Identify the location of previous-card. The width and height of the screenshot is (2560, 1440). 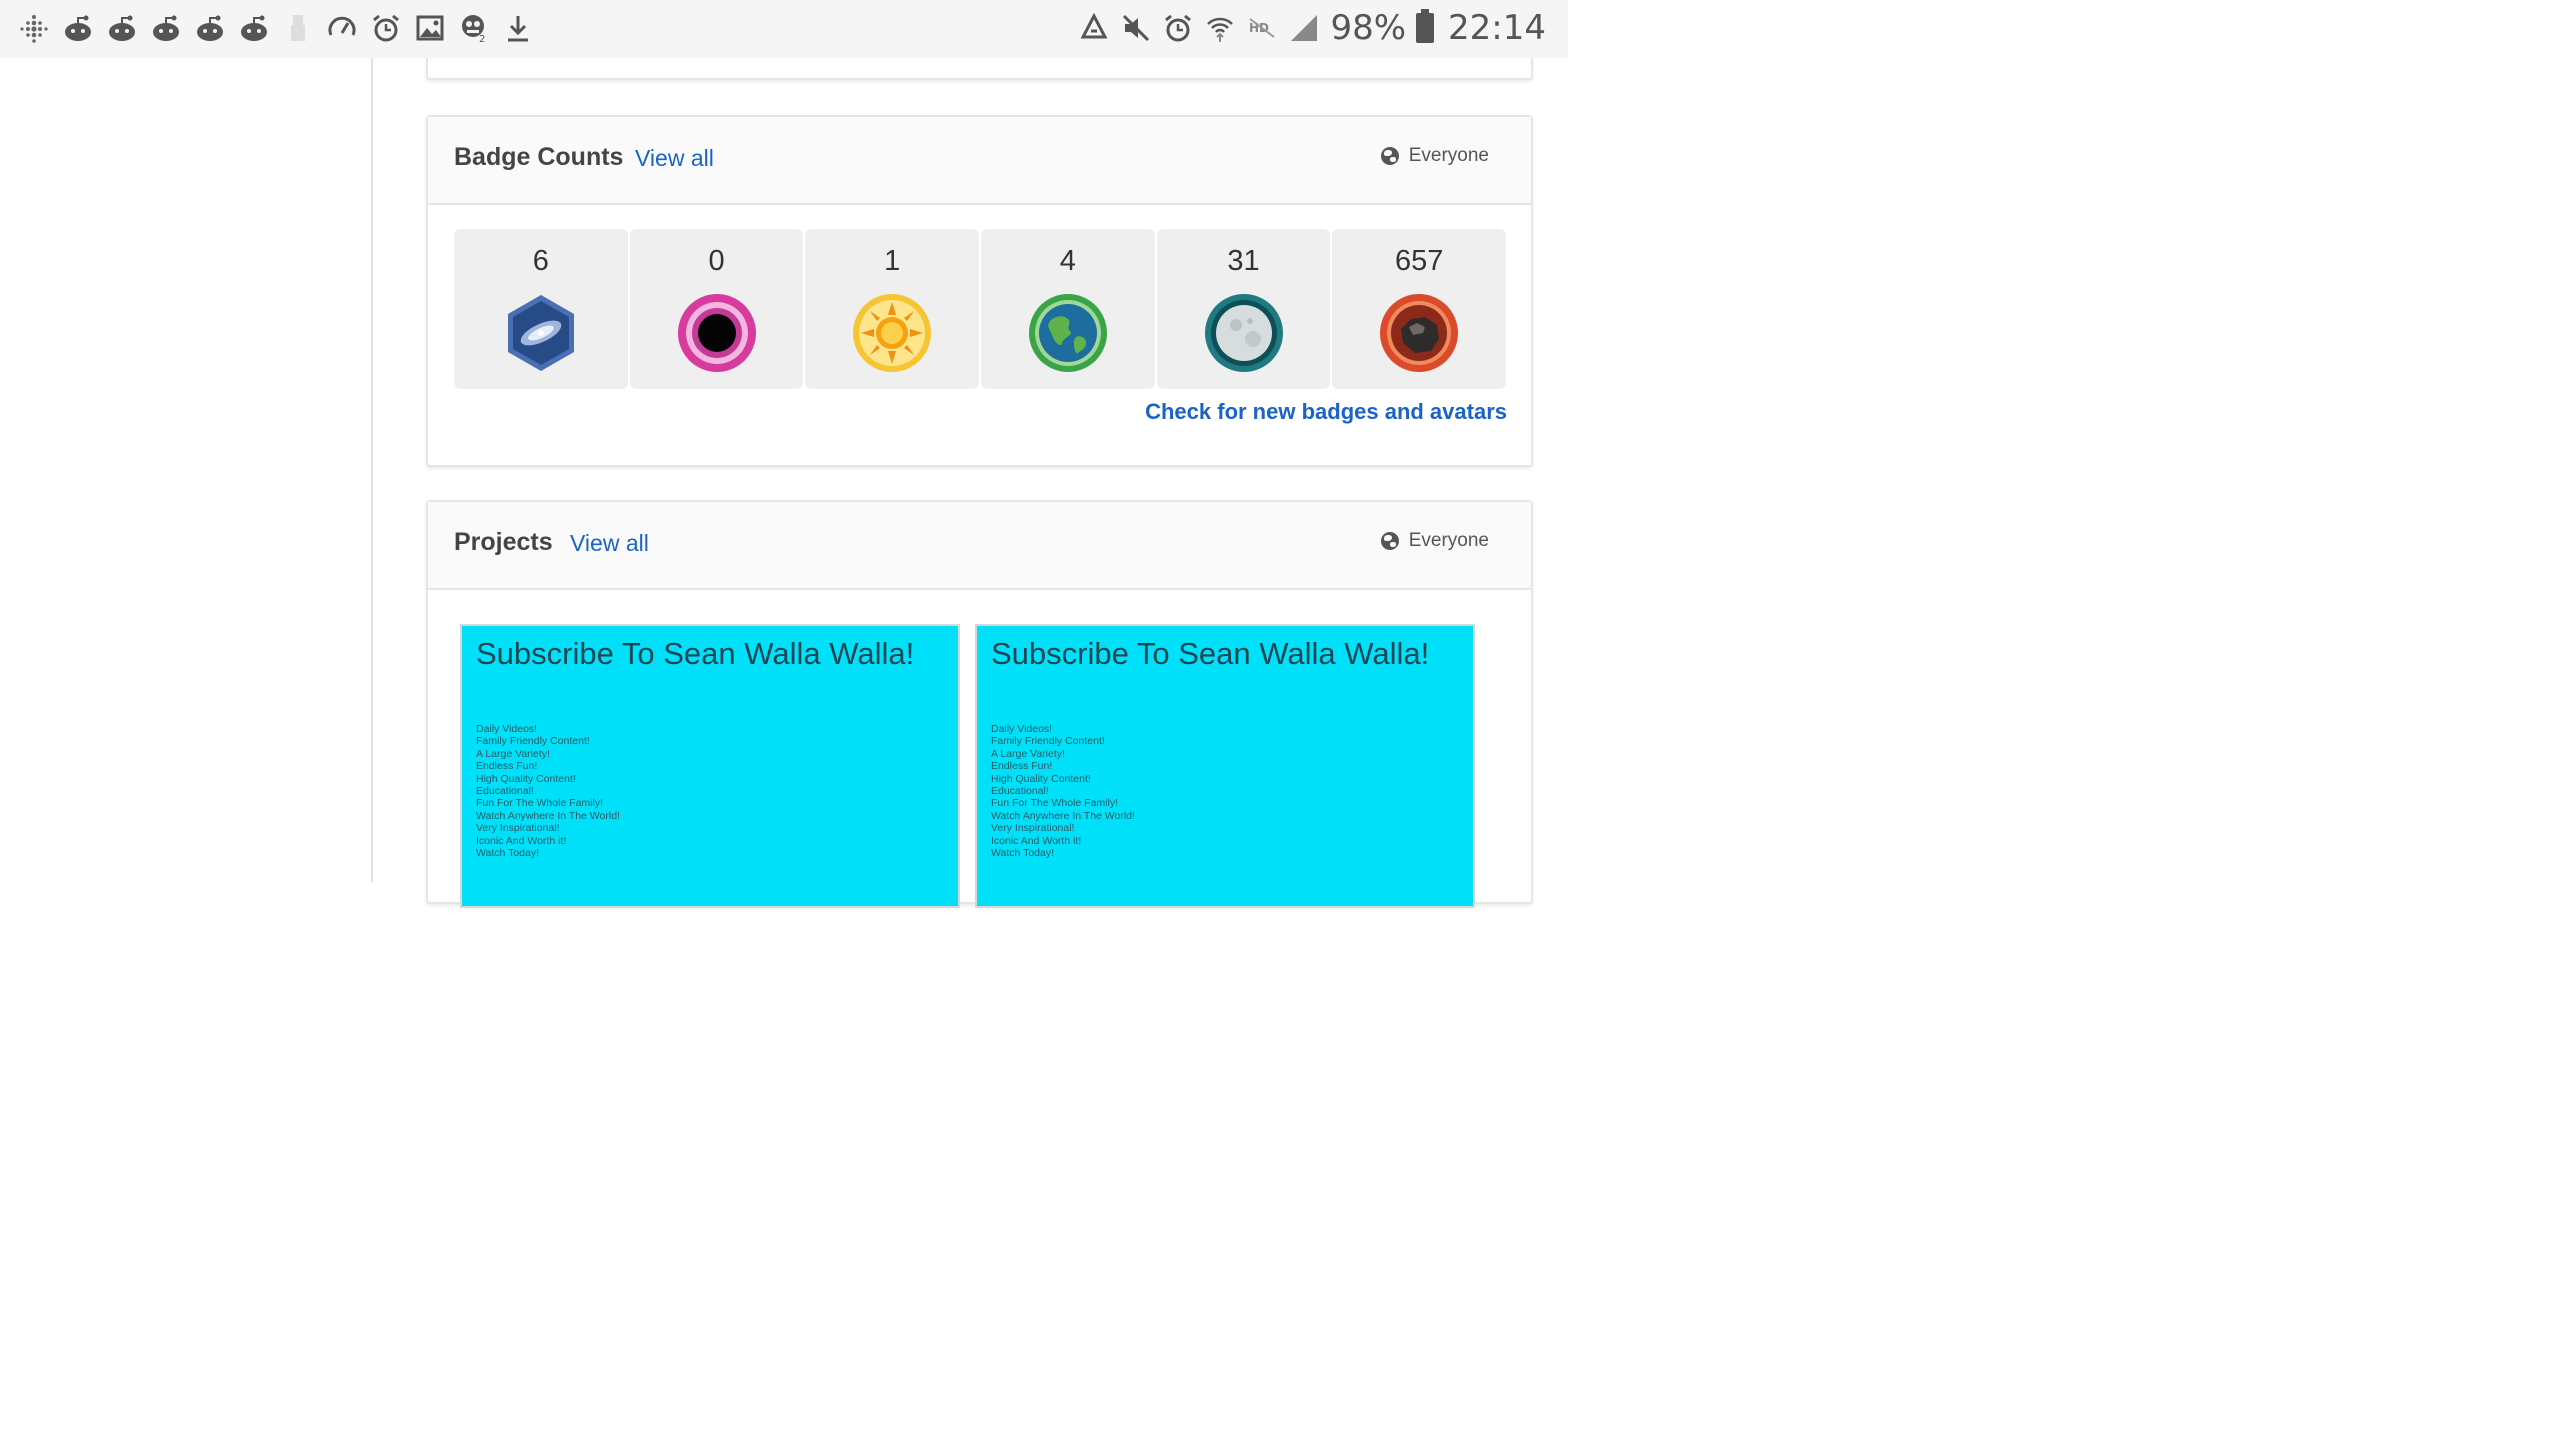
(979, 69).